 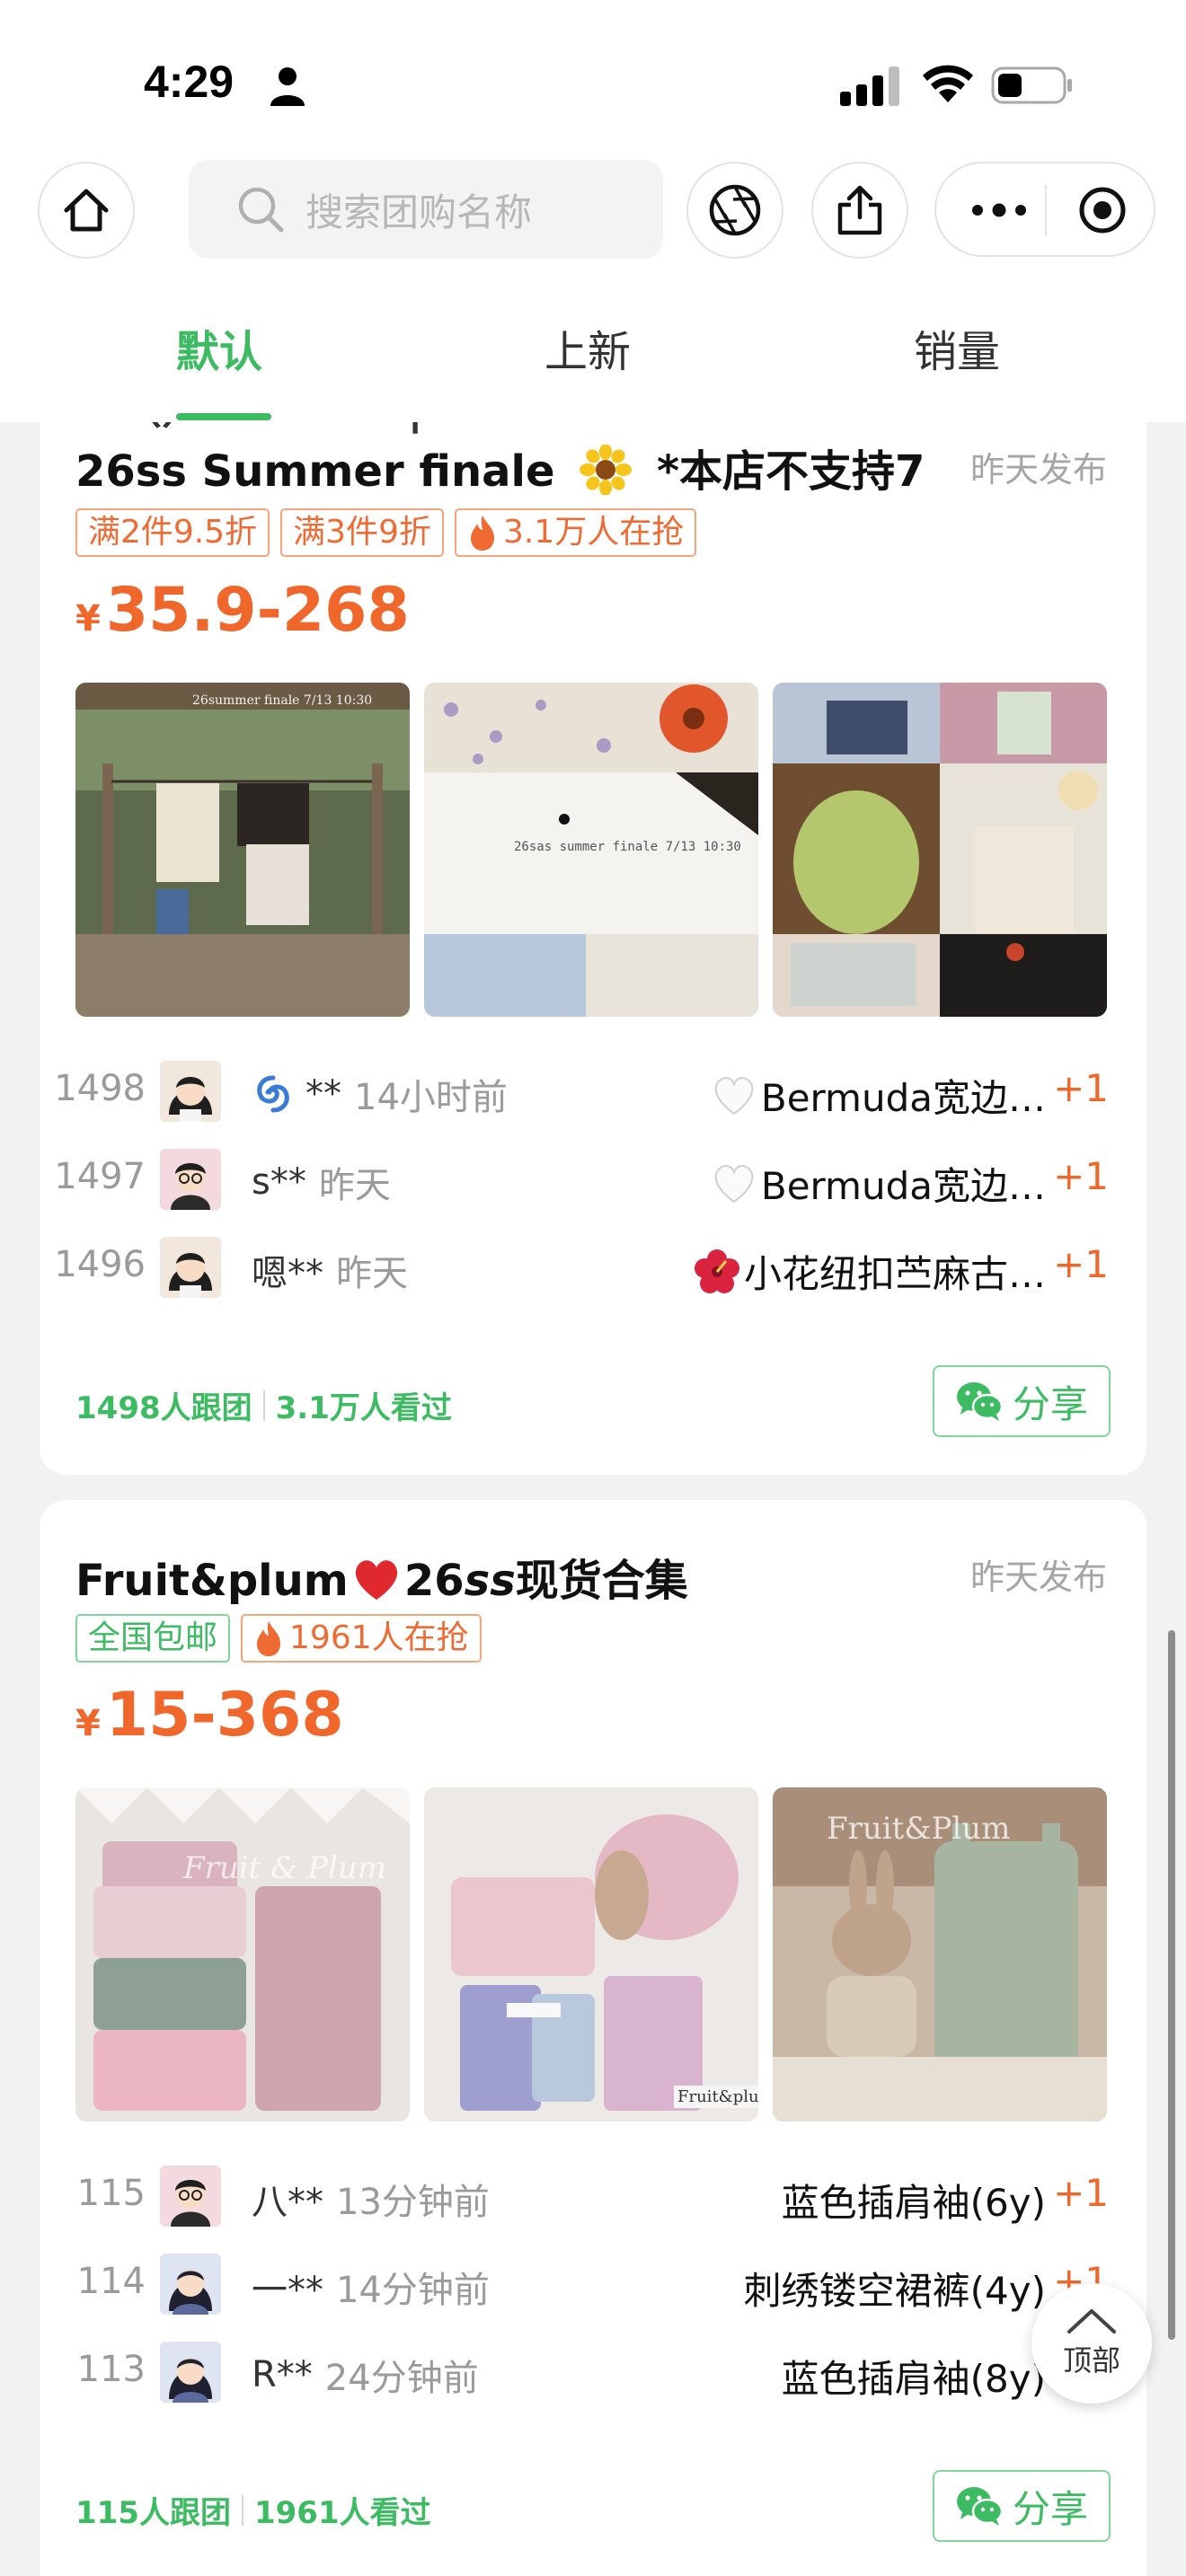 What do you see at coordinates (100, 1088) in the screenshot?
I see `order-number: 1498` at bounding box center [100, 1088].